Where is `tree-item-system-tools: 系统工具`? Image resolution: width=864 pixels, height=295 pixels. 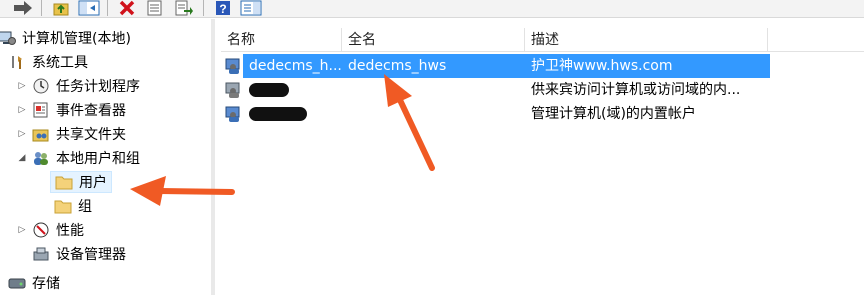 tree-item-system-tools: 系统工具 is located at coordinates (48, 62).